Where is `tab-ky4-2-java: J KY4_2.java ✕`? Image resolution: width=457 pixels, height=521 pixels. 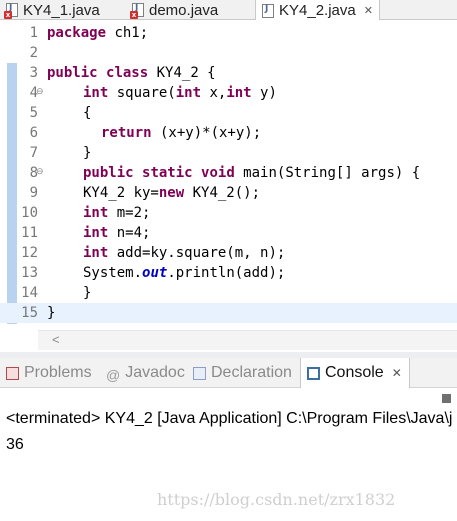 tab-ky4-2-java: J KY4_2.java ✕ is located at coordinates (317, 10).